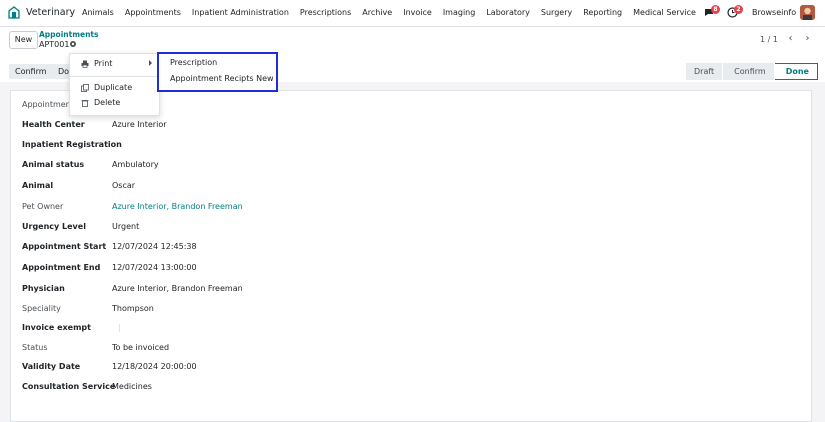 The image size is (825, 422). I want to click on pager-prev-icon: ‹, so click(790, 39).